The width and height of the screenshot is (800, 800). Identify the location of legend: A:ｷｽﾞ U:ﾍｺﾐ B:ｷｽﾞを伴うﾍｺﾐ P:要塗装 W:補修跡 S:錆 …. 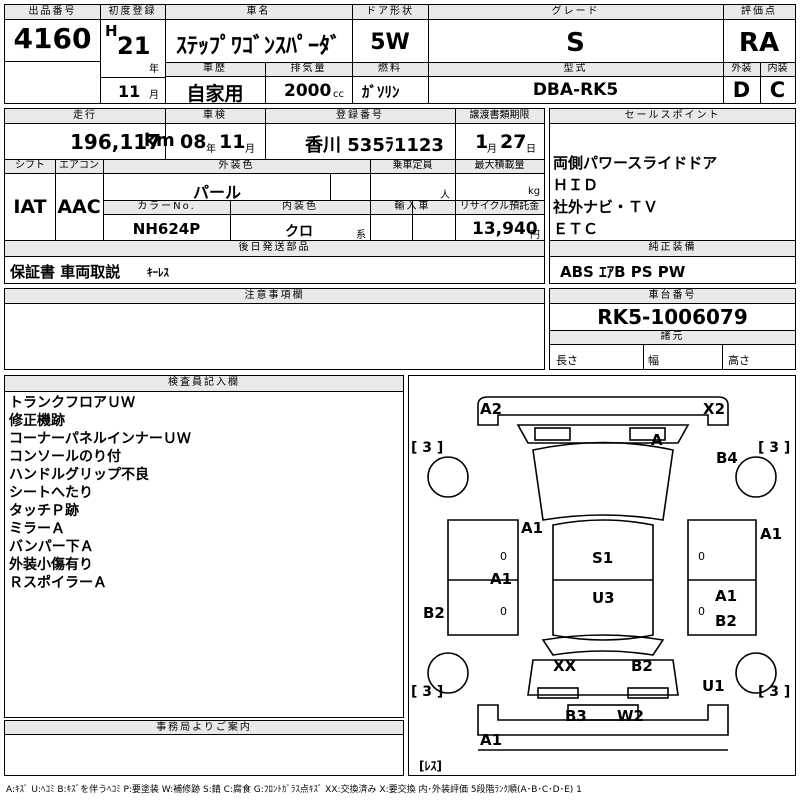
(294, 790).